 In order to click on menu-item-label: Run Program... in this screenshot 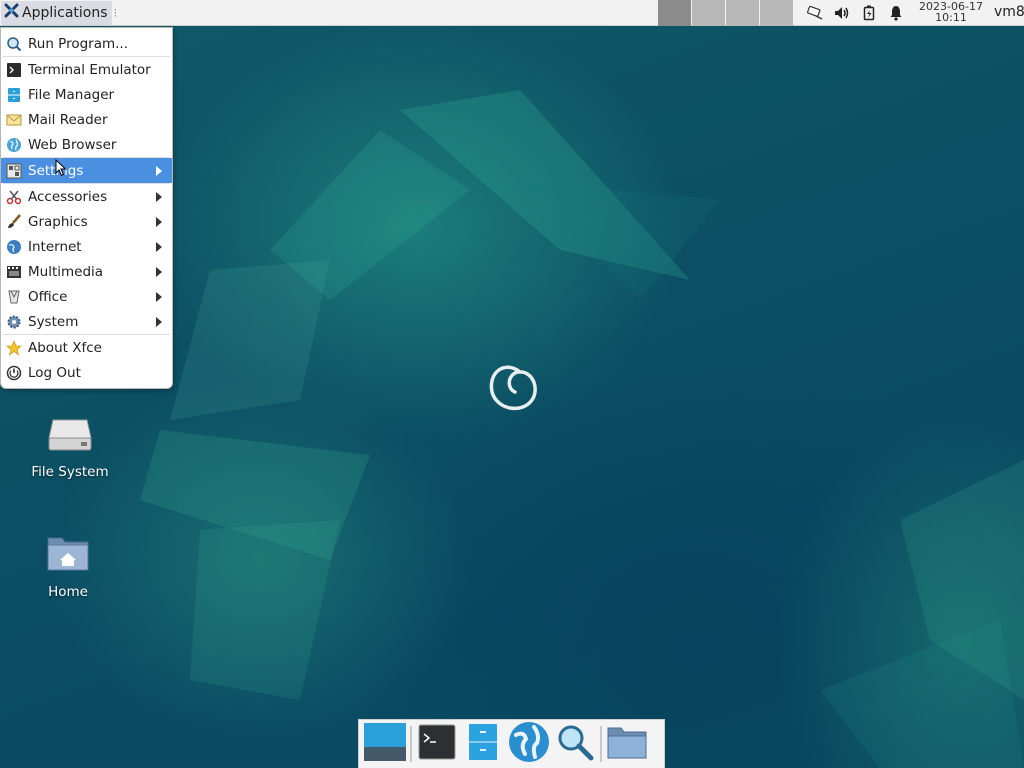, I will do `click(78, 43)`.